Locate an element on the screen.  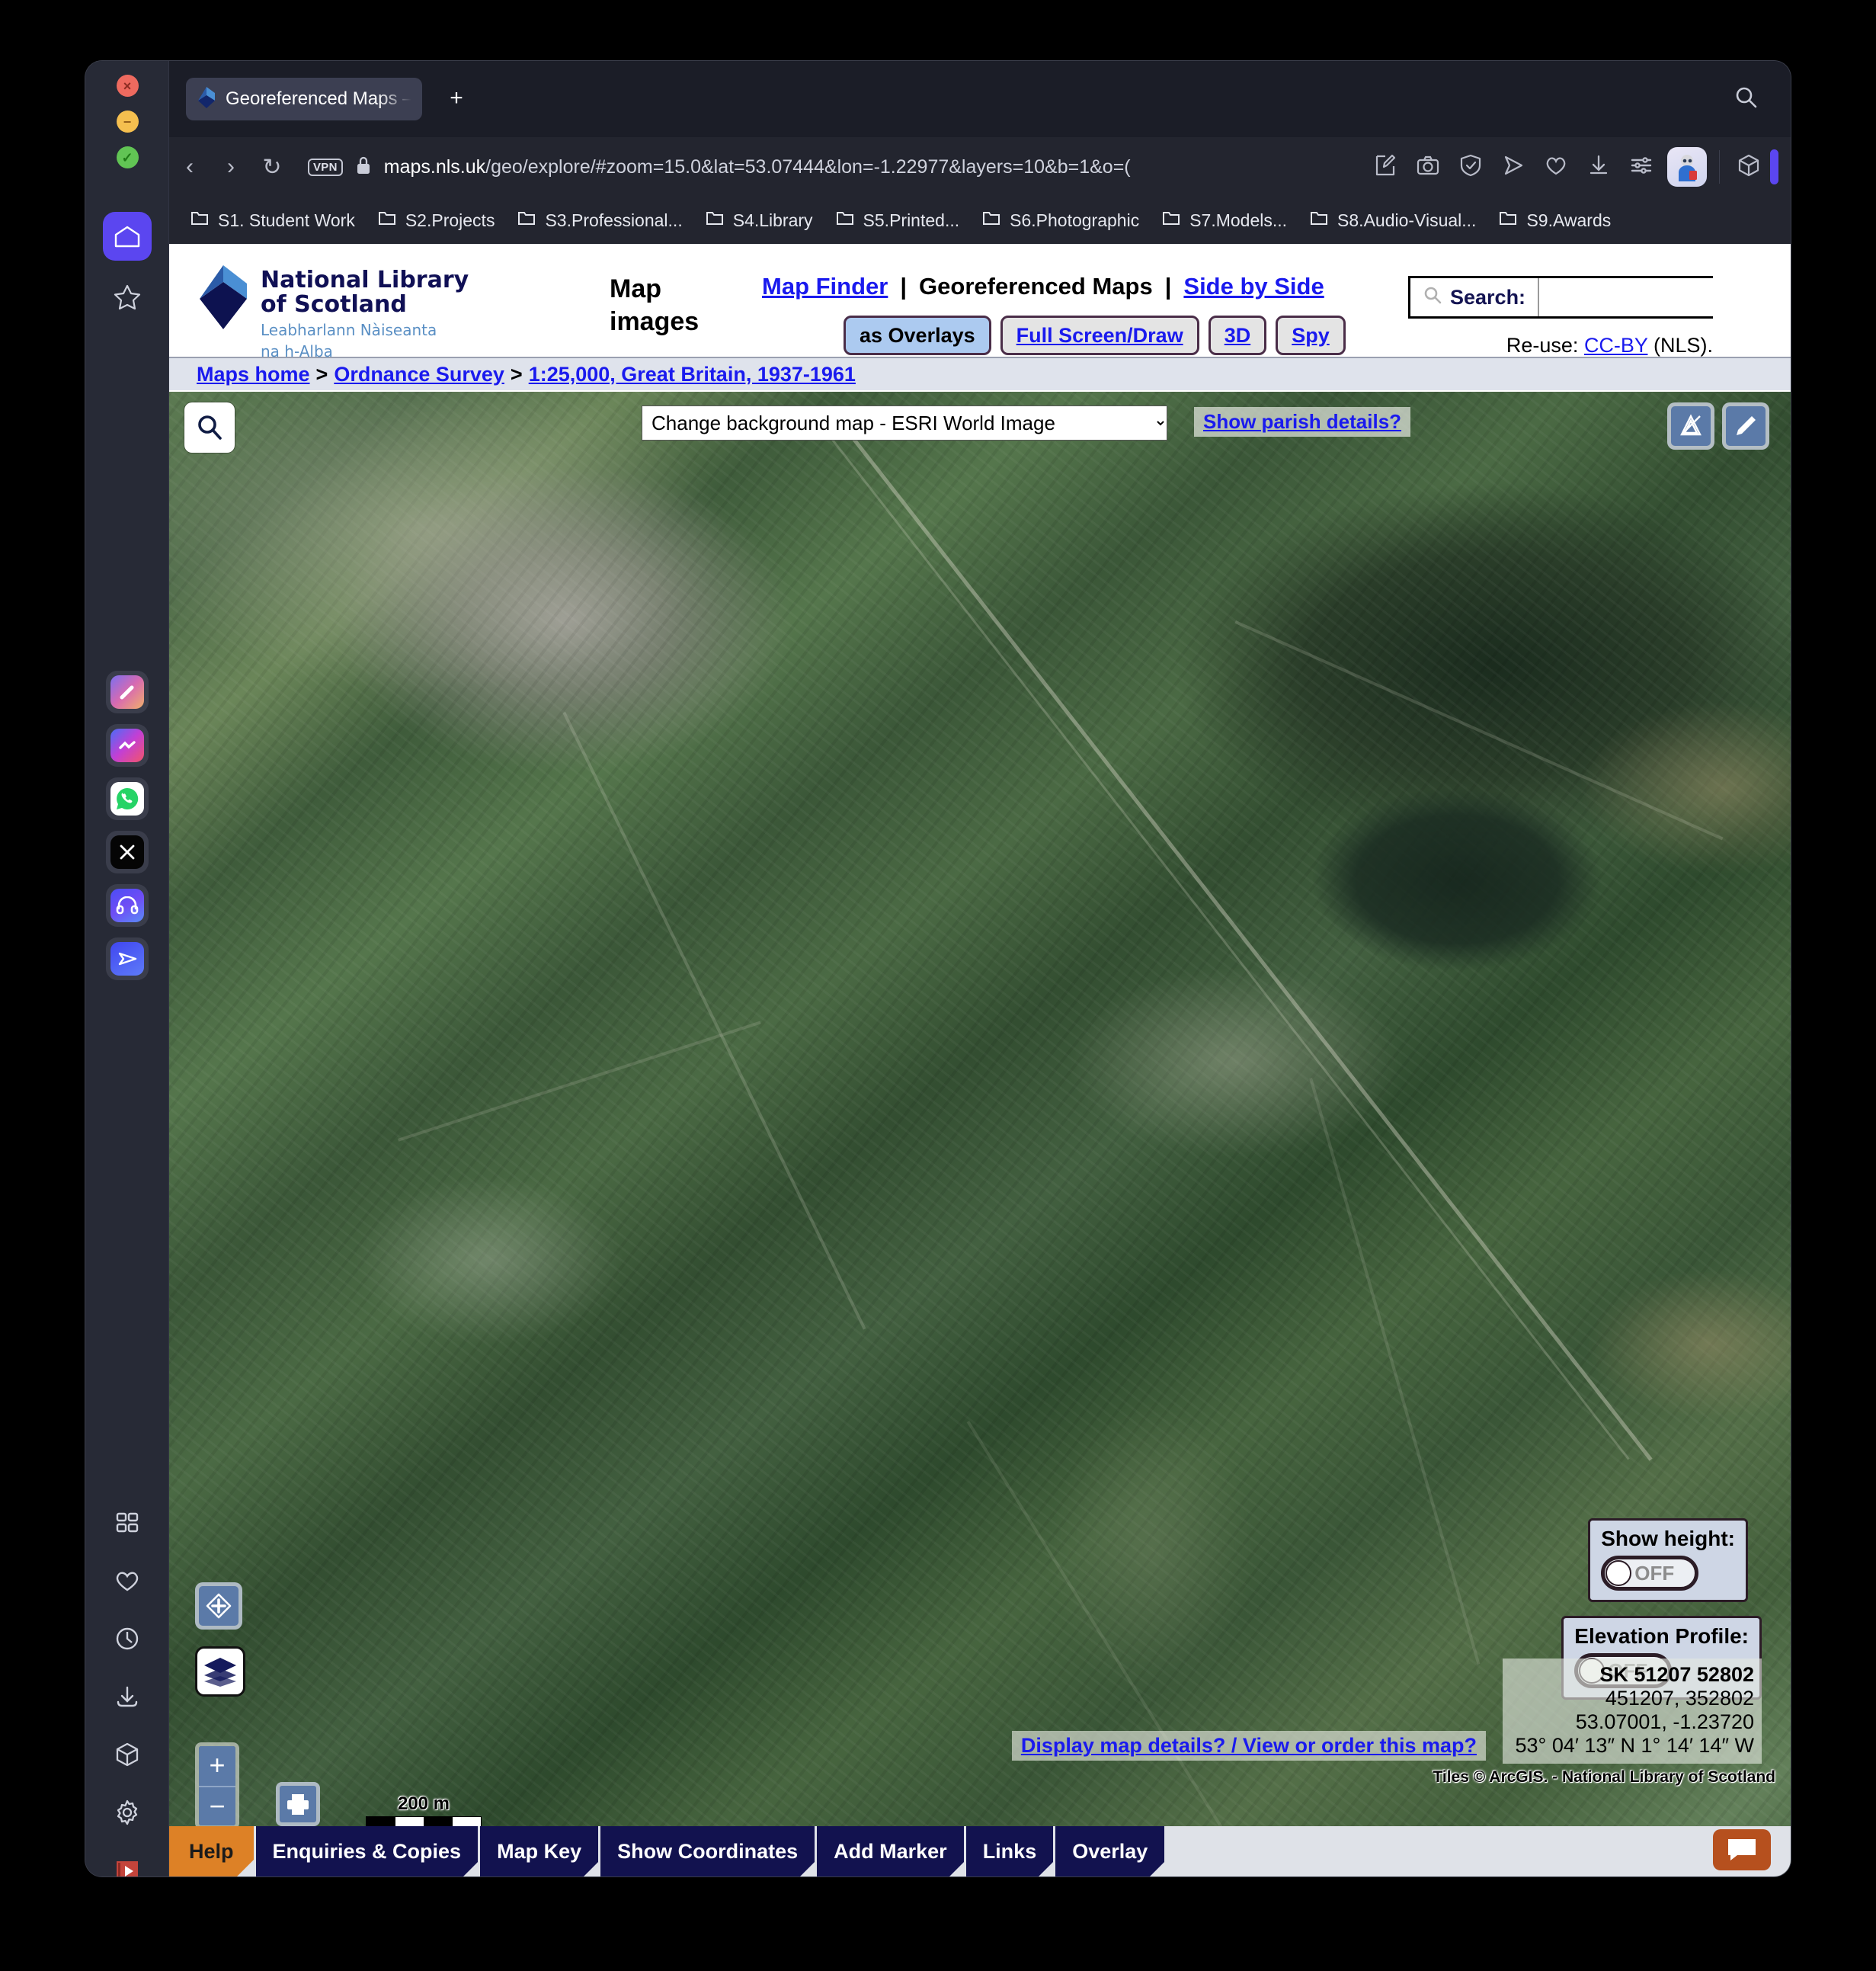
show-height-panel: Show height: OFF is located at coordinates (1668, 1560).